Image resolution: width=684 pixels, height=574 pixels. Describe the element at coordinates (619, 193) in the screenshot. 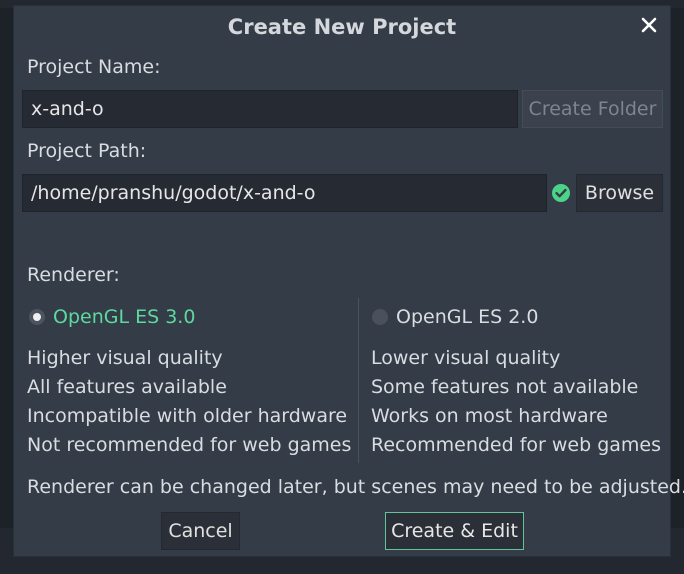

I see `browse-button: Browse` at that location.